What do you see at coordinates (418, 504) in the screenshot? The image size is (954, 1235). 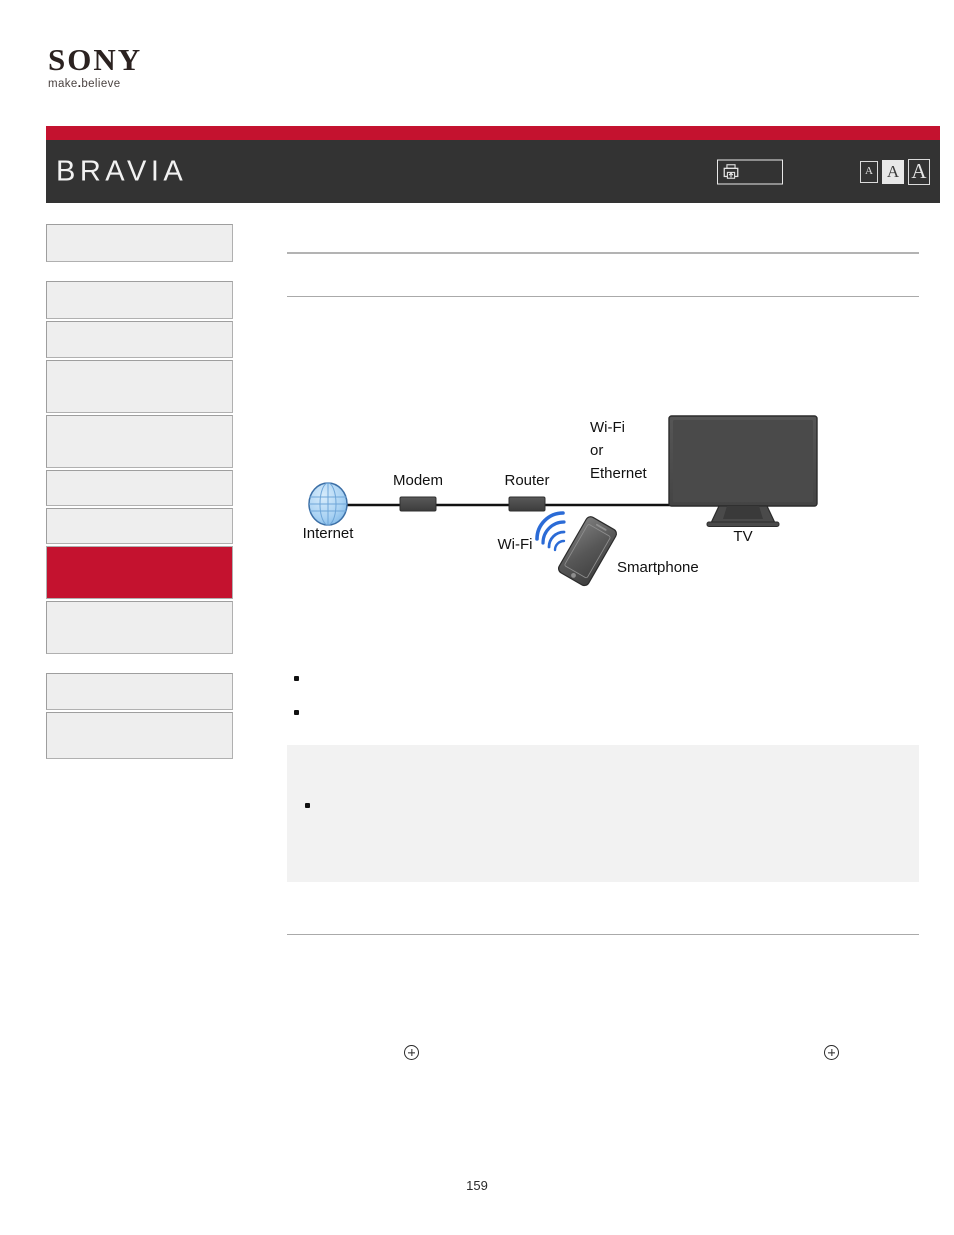 I see `modem-icon` at bounding box center [418, 504].